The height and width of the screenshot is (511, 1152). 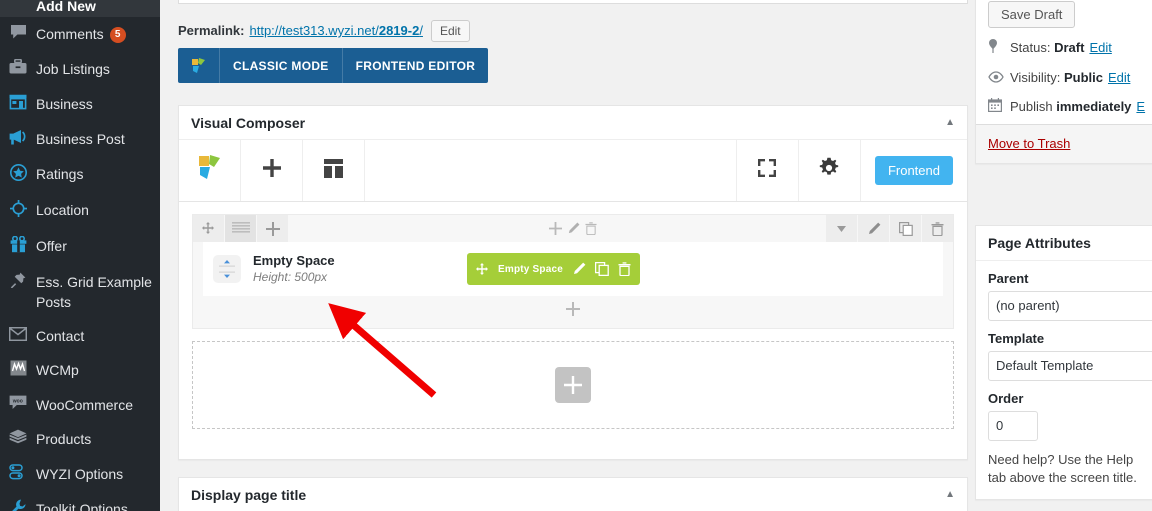 What do you see at coordinates (334, 170) in the screenshot?
I see `vc-templates-button` at bounding box center [334, 170].